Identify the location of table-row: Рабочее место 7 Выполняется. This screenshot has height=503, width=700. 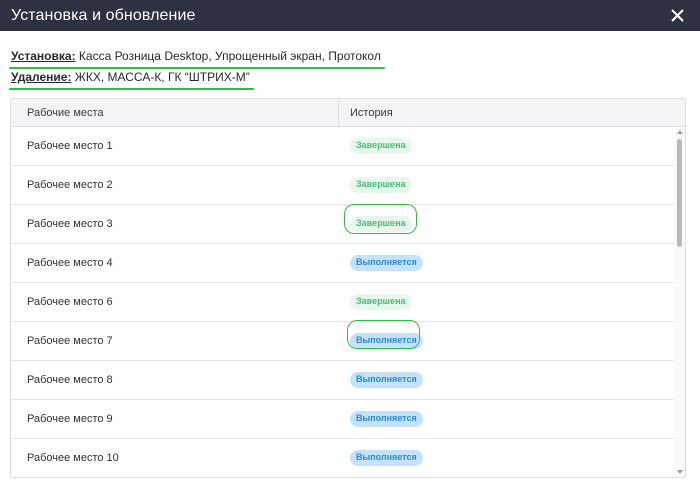
(348, 340).